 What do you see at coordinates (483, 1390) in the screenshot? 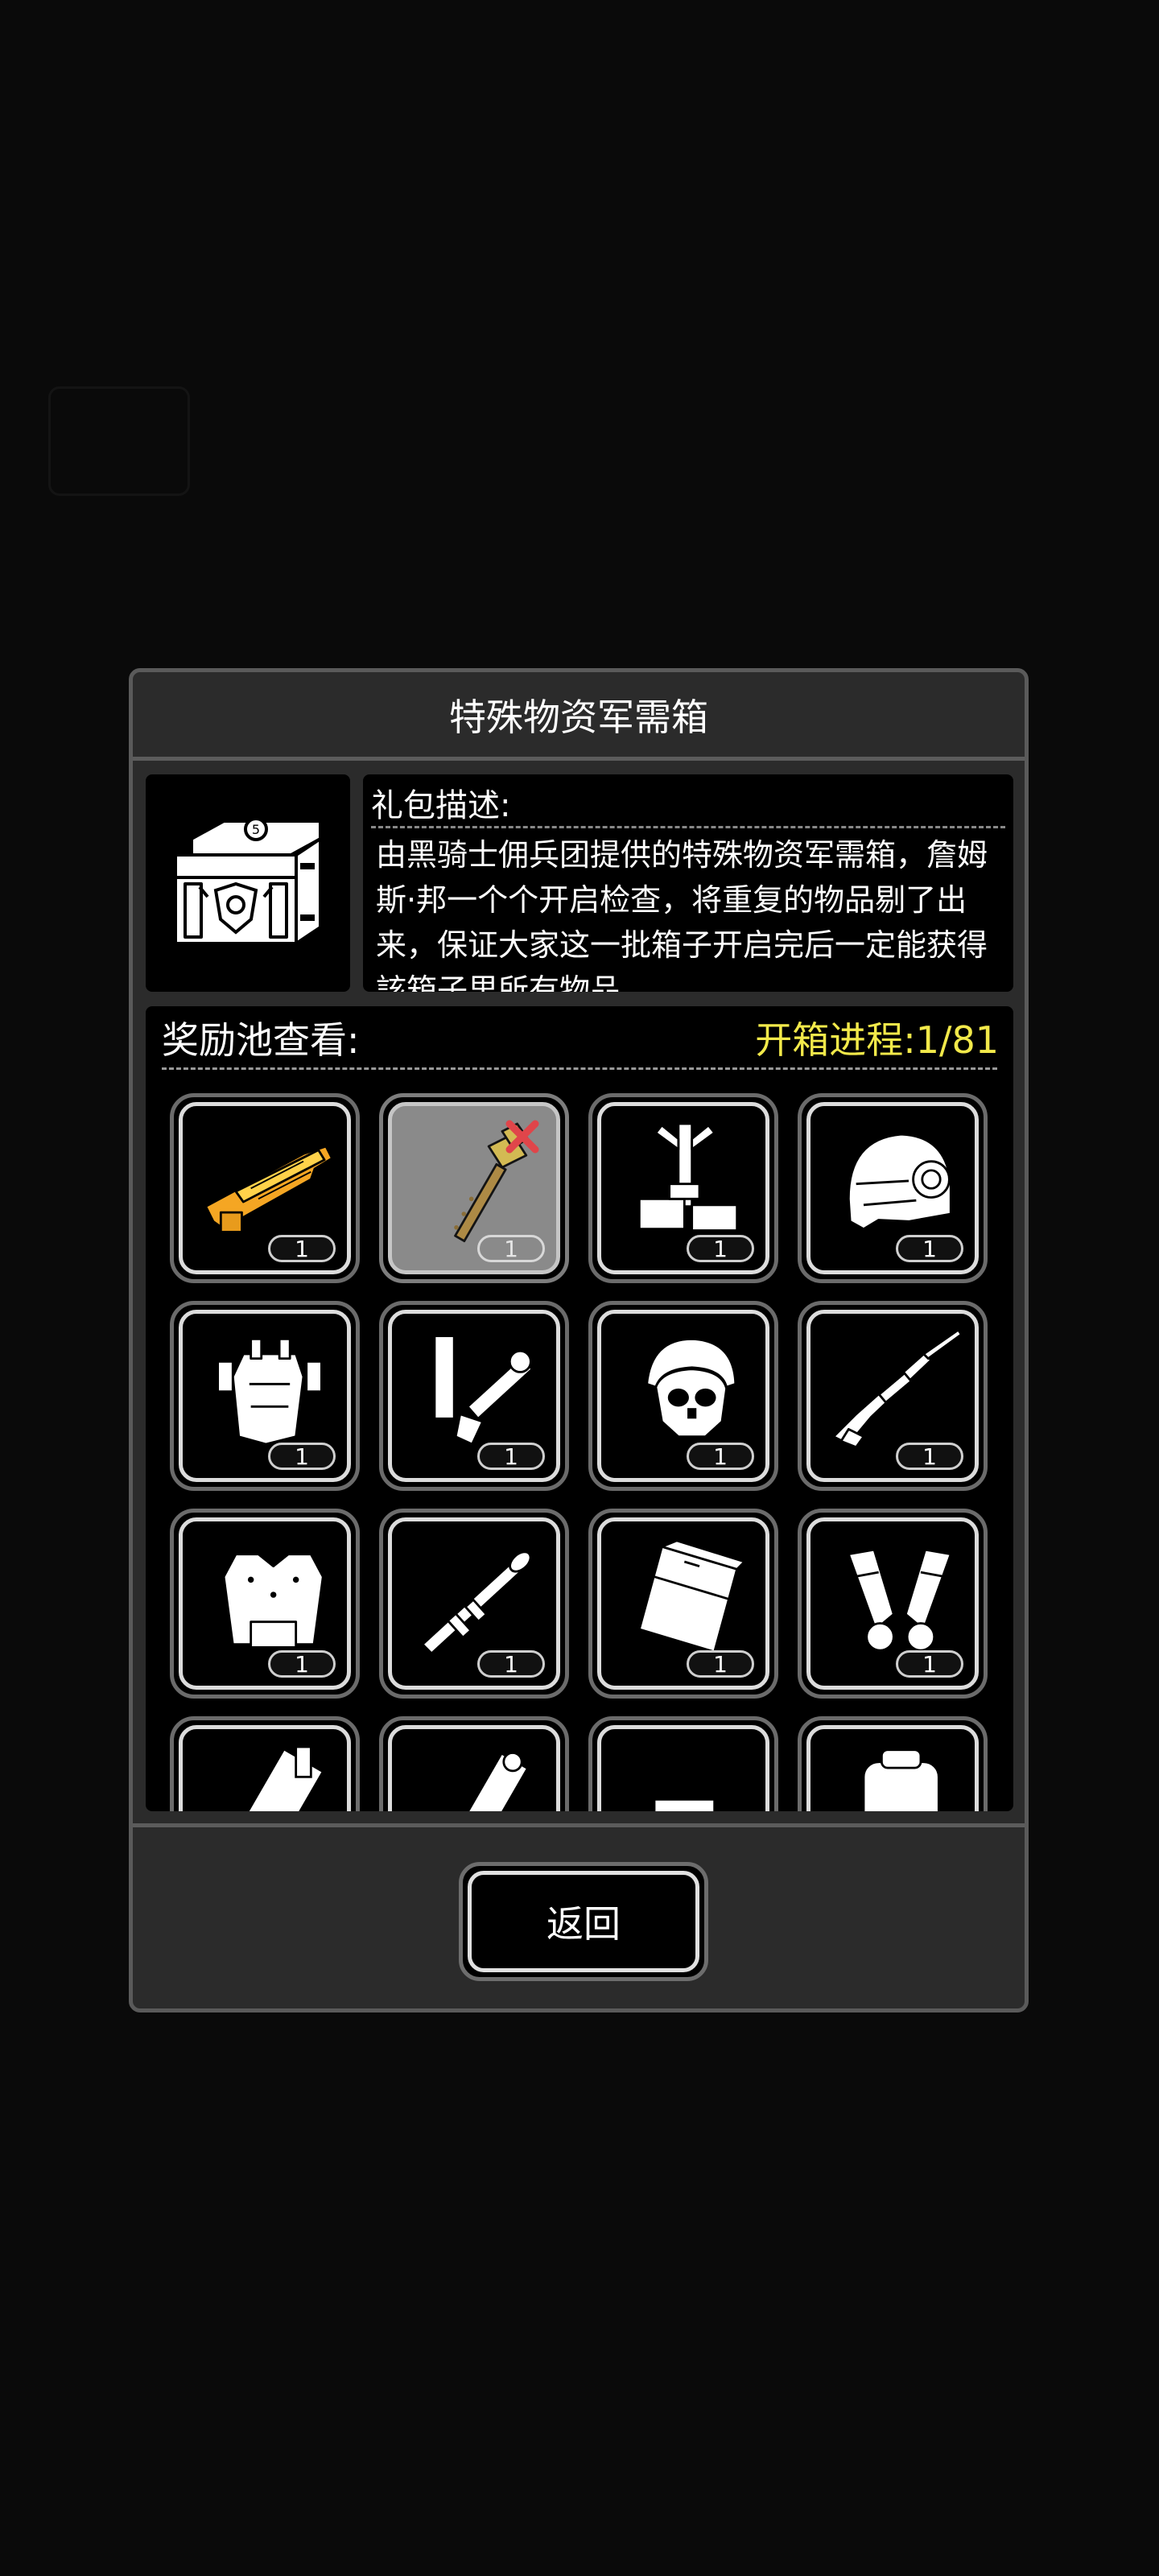
I see `launcher-arm-icon` at bounding box center [483, 1390].